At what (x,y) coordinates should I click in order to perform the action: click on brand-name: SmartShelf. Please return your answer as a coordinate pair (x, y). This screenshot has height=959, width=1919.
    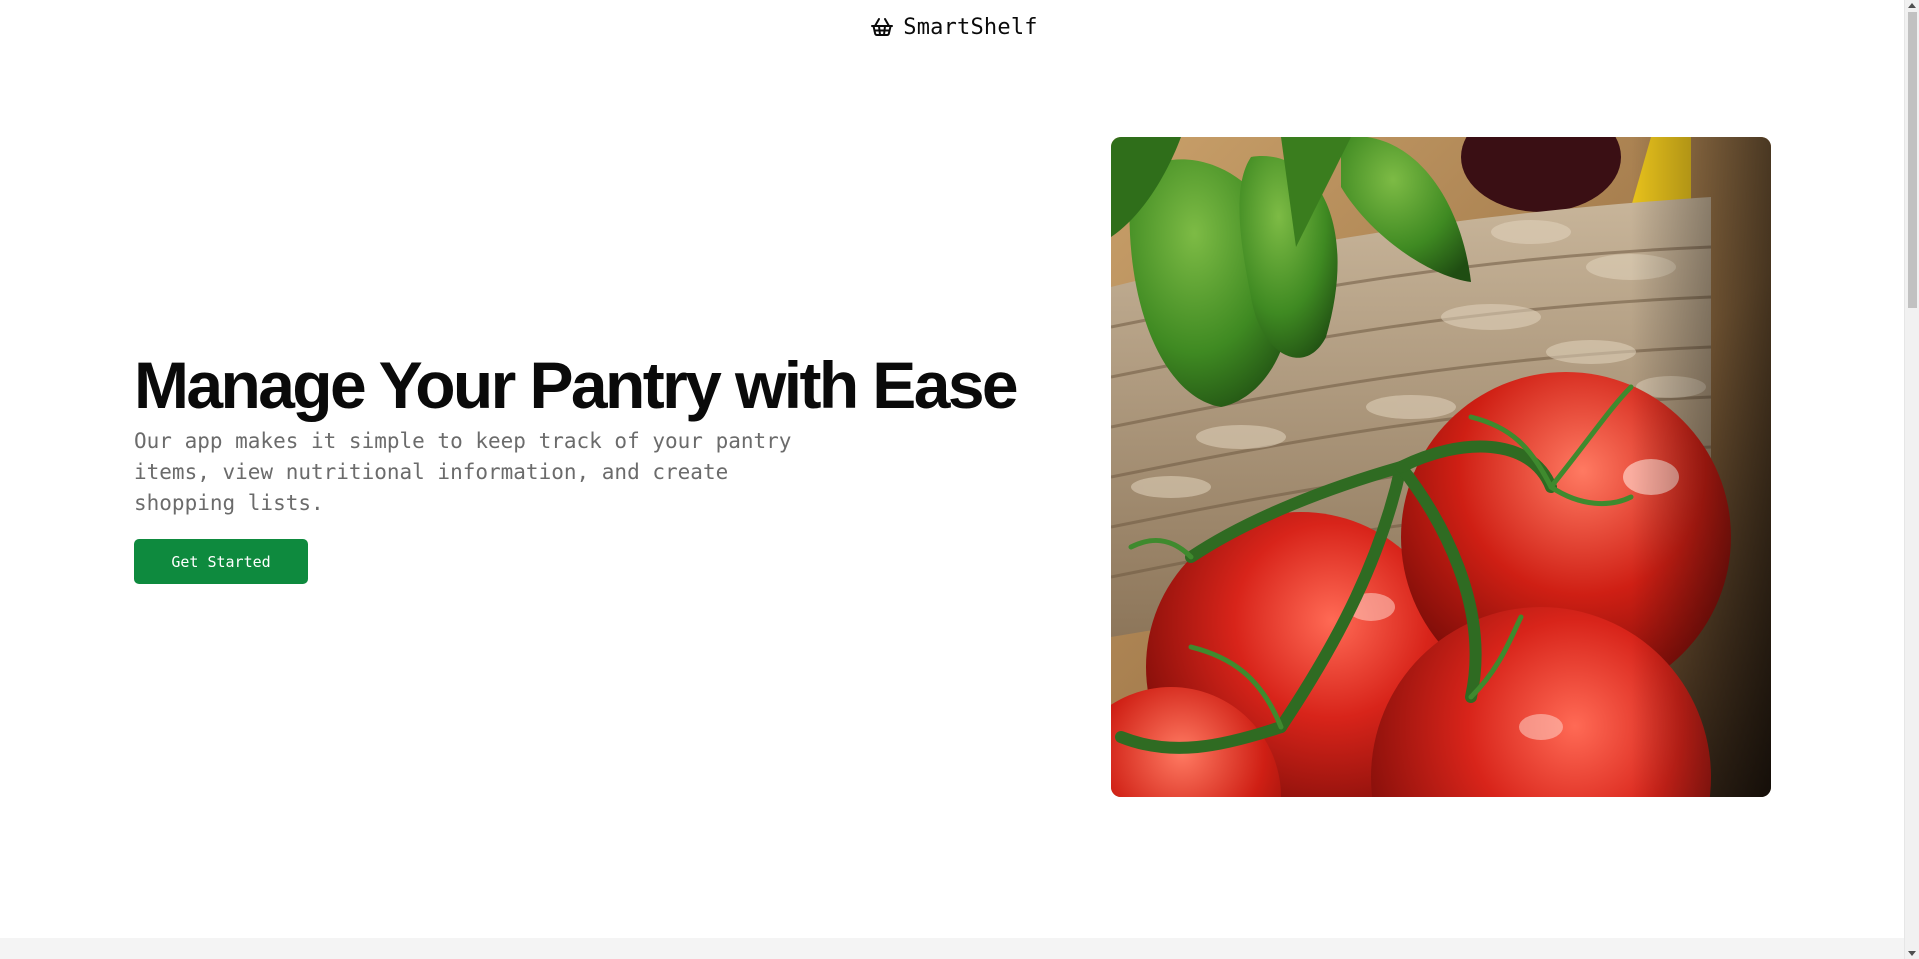
    Looking at the image, I should click on (970, 27).